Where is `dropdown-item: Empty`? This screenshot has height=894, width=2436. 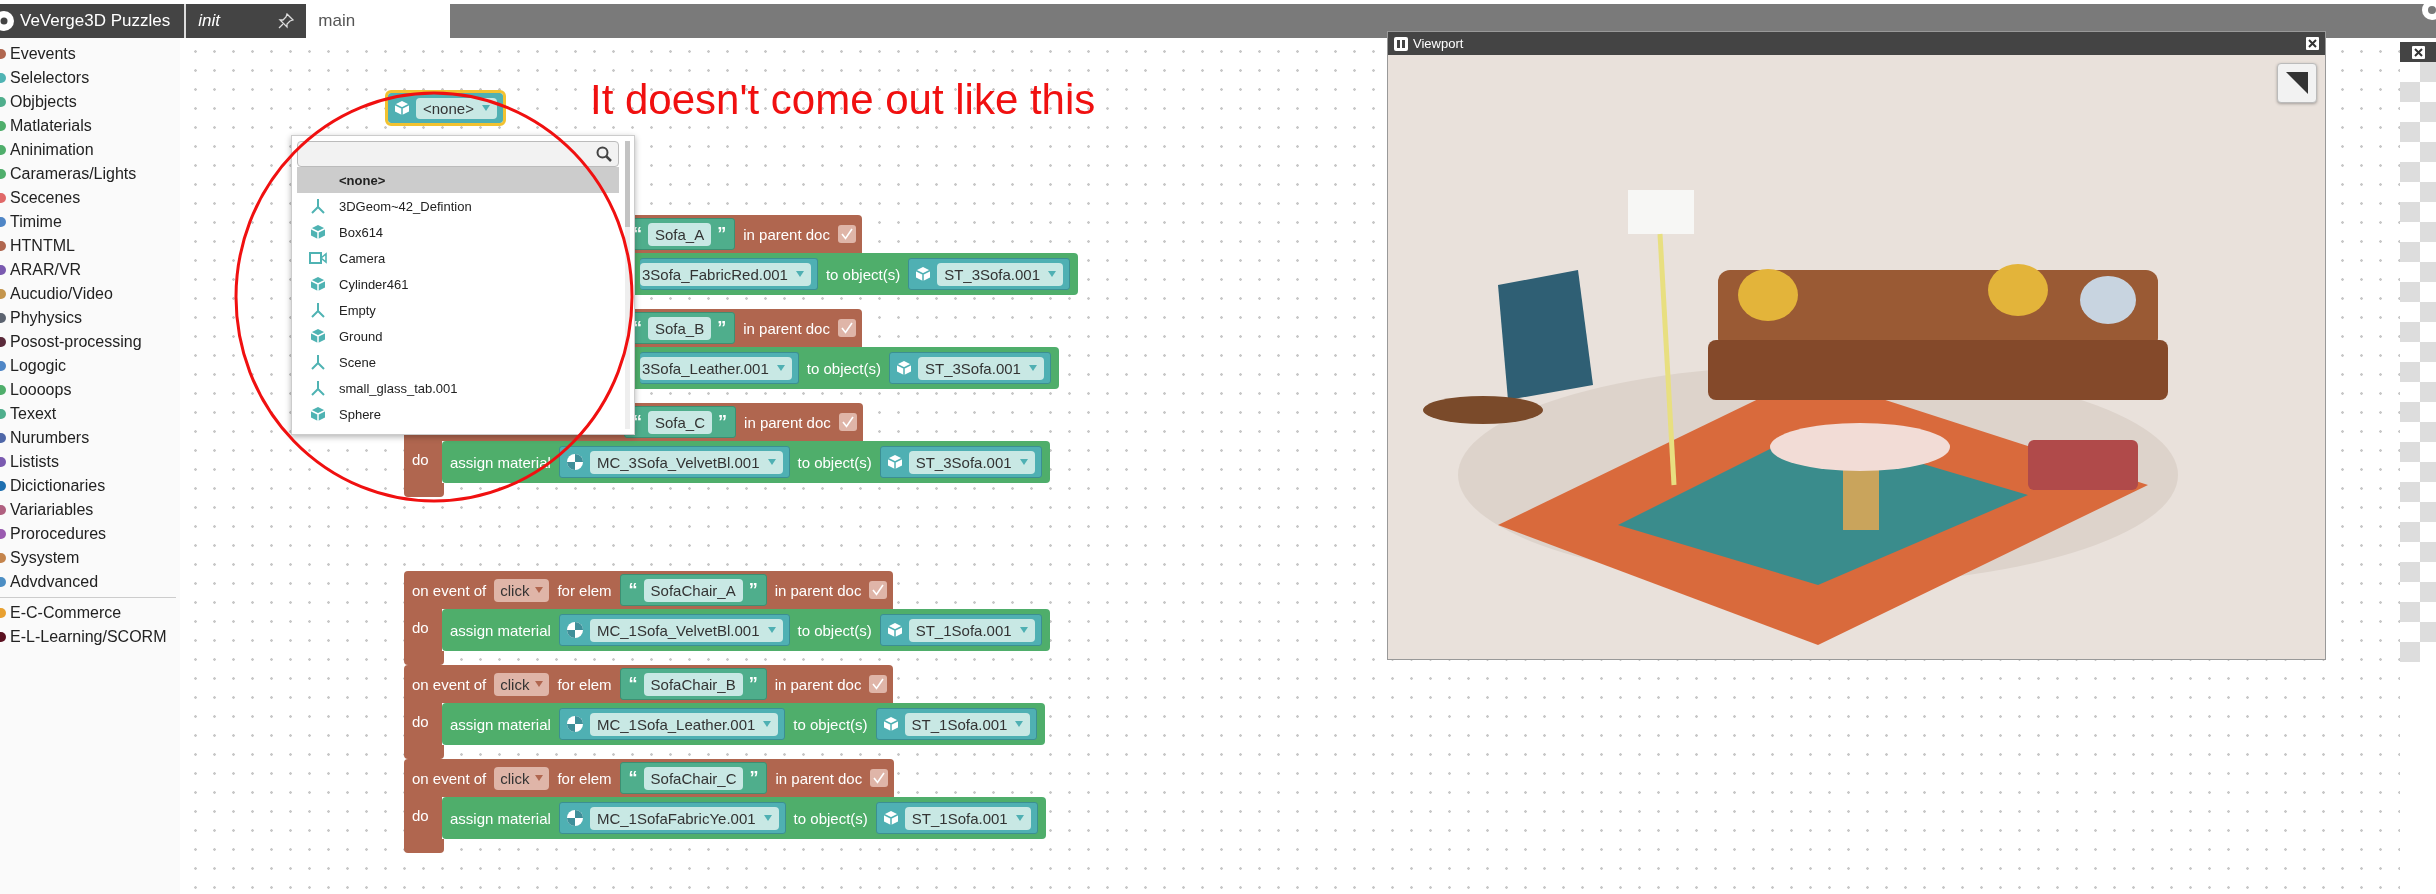
dropdown-item: Empty is located at coordinates (458, 310).